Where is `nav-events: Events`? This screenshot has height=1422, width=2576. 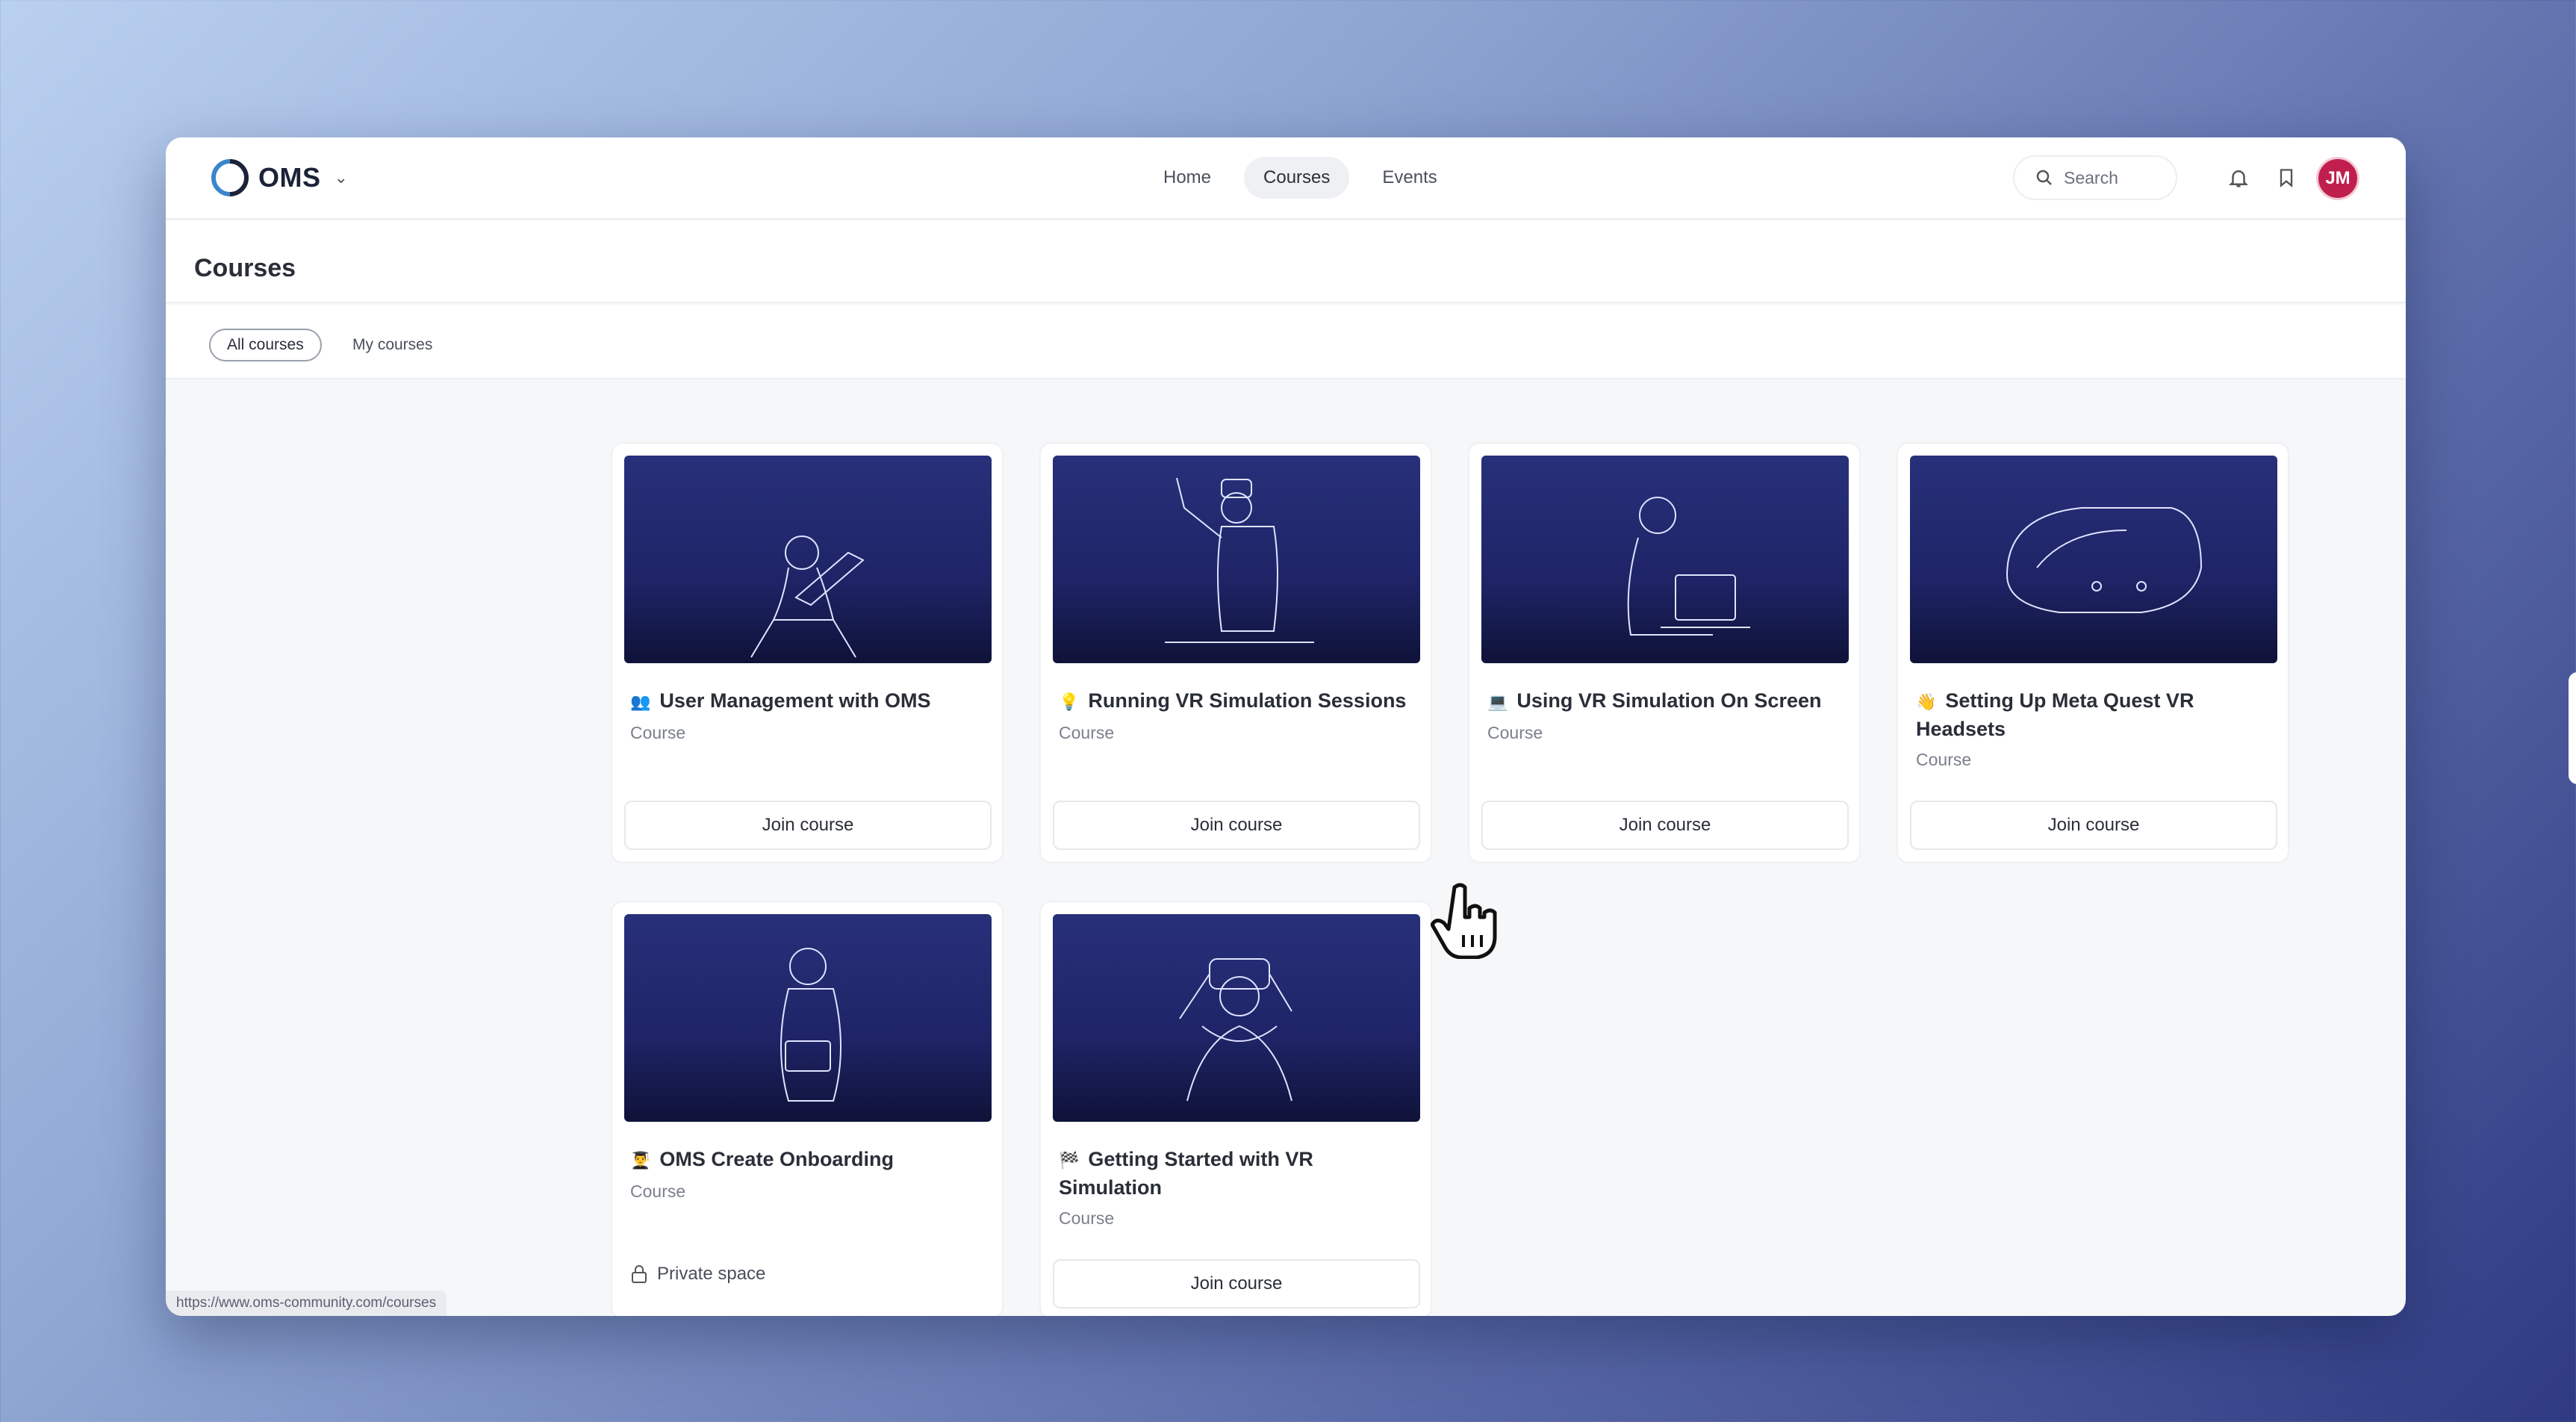
nav-events: Events is located at coordinates (1409, 178).